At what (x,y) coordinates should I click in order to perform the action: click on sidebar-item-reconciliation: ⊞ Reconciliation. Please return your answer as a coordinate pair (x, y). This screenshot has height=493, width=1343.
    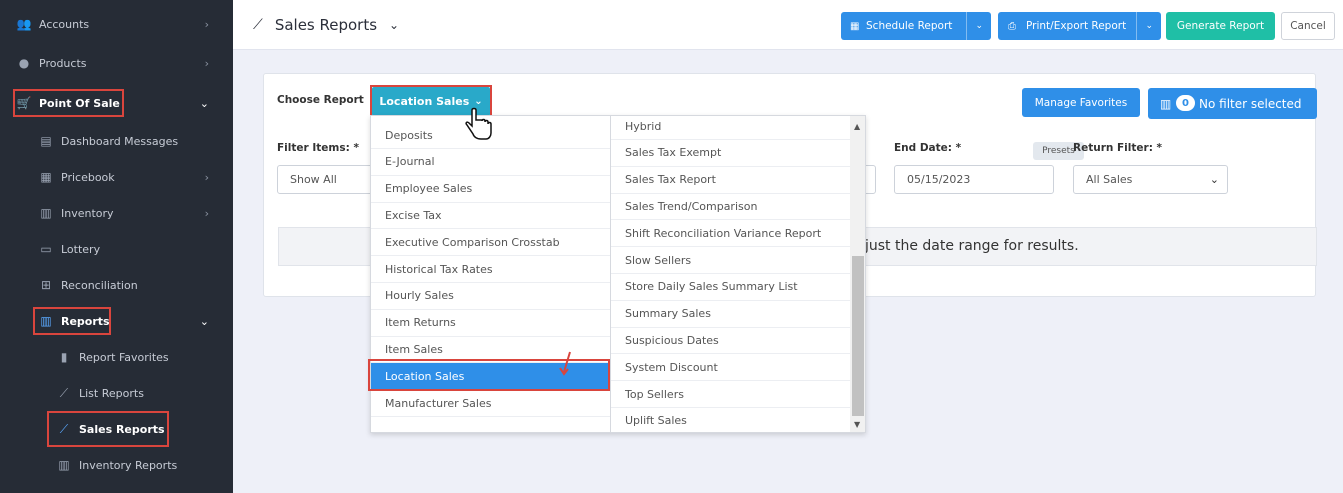
    Looking at the image, I should click on (116, 285).